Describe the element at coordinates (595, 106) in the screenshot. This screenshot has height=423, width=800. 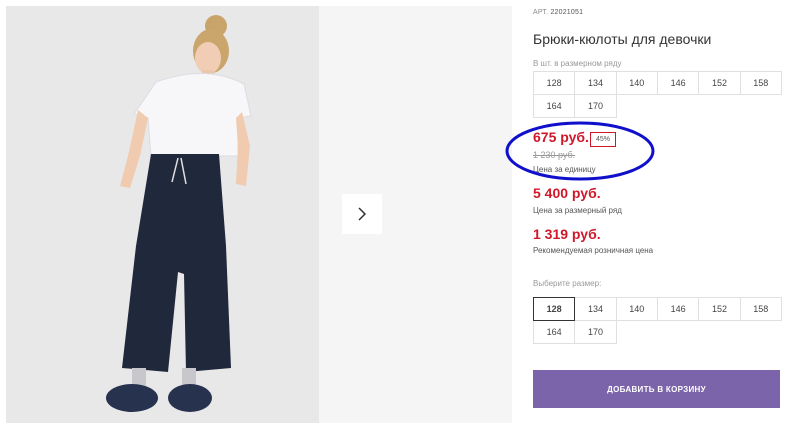
I see `size-row-cell: 170` at that location.